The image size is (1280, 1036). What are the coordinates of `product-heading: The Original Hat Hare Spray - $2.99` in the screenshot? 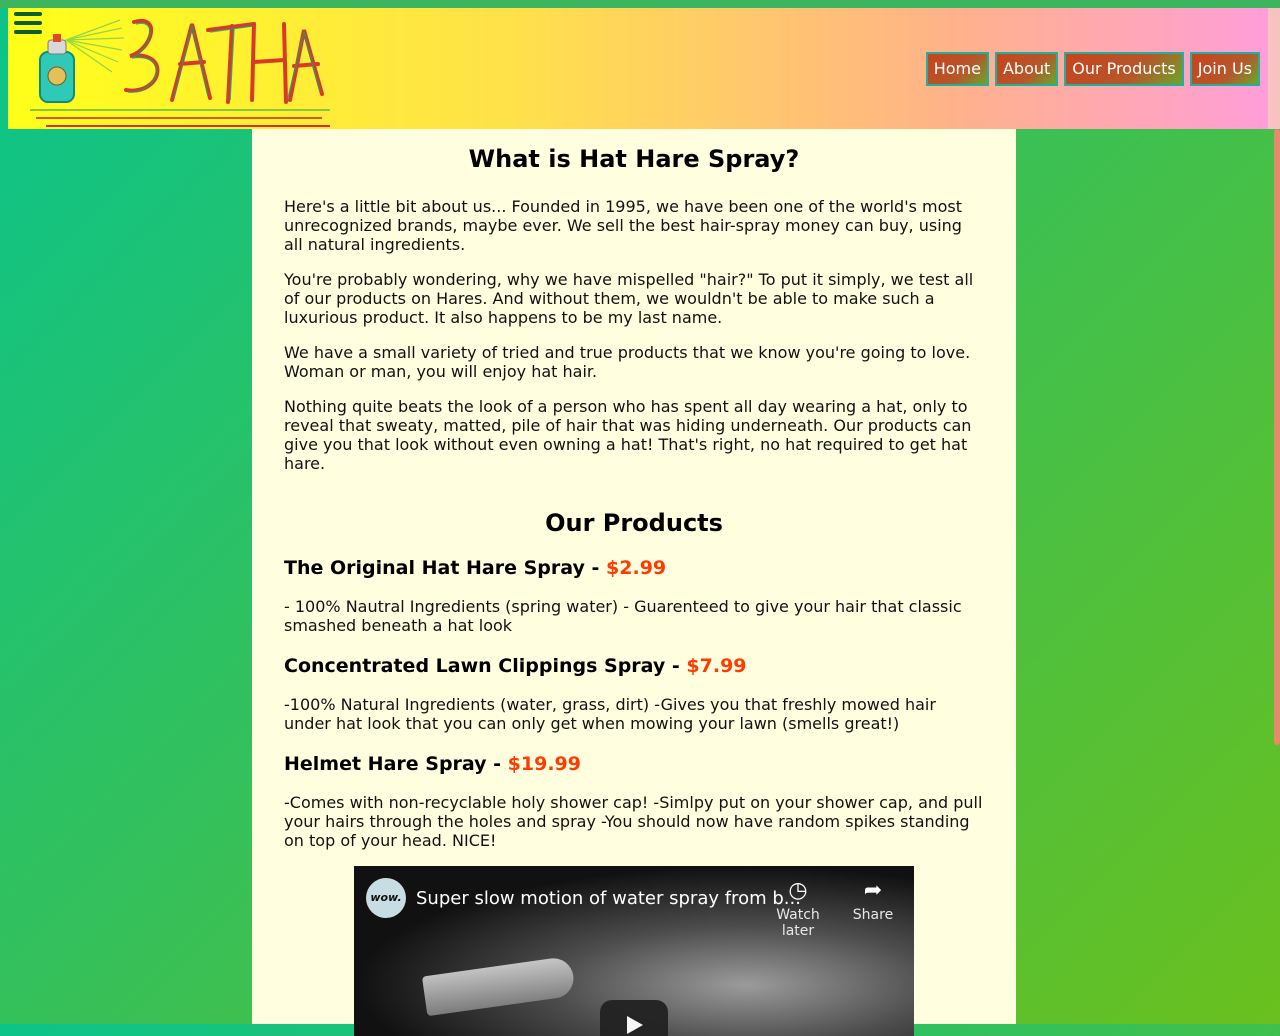 It's located at (634, 568).